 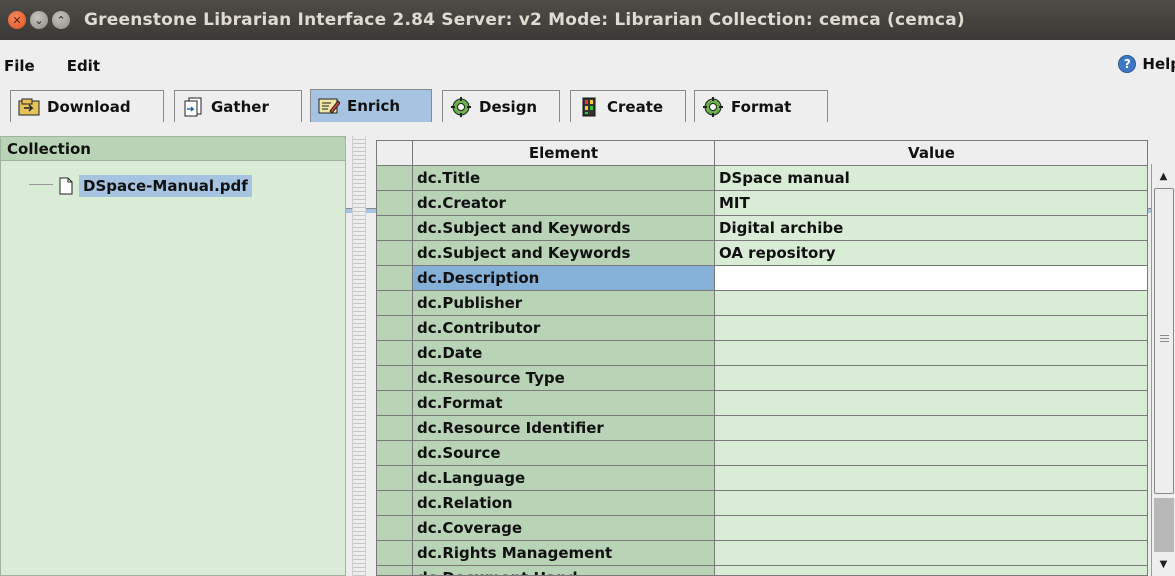 I want to click on column-header-value: Value, so click(x=931, y=153).